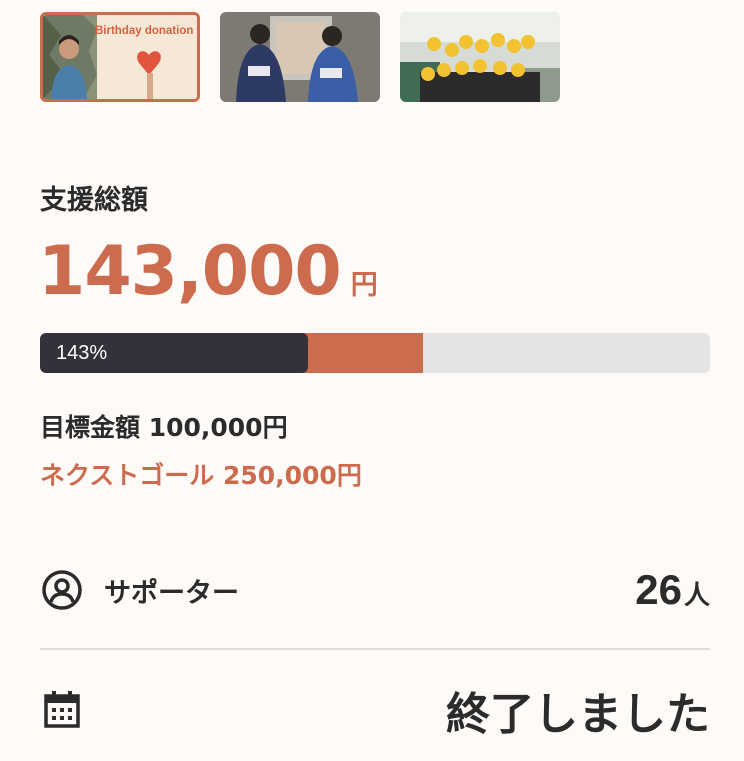  Describe the element at coordinates (171, 593) in the screenshot. I see `supporters-label: サポーター` at that location.